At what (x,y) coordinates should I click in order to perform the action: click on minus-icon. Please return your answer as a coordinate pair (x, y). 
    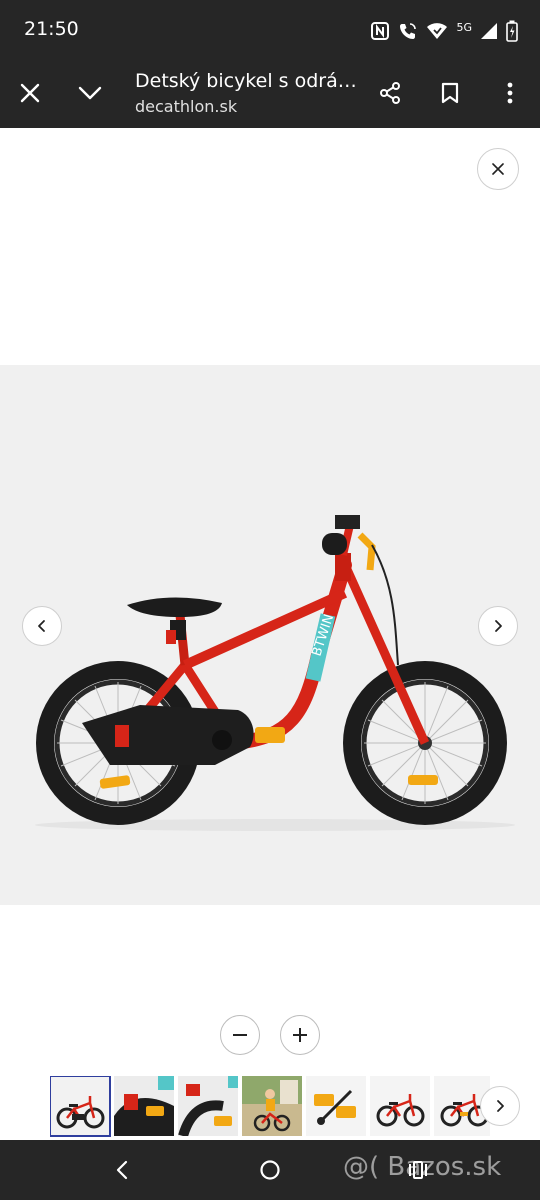
    Looking at the image, I should click on (240, 1035).